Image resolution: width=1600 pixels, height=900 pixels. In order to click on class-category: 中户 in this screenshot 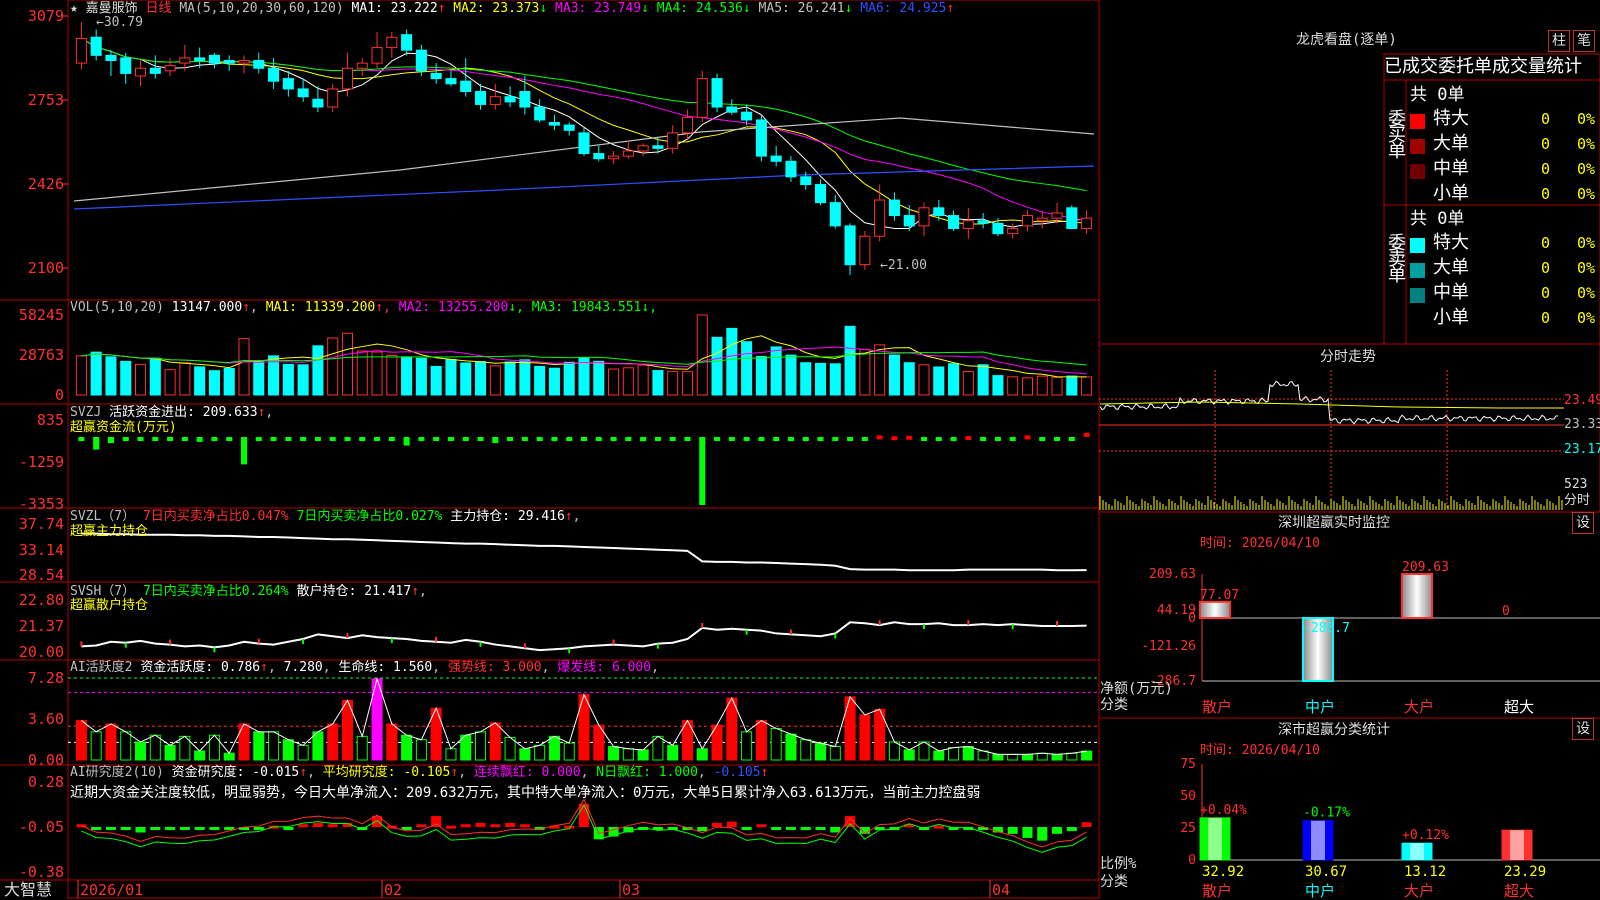, I will do `click(1320, 891)`.